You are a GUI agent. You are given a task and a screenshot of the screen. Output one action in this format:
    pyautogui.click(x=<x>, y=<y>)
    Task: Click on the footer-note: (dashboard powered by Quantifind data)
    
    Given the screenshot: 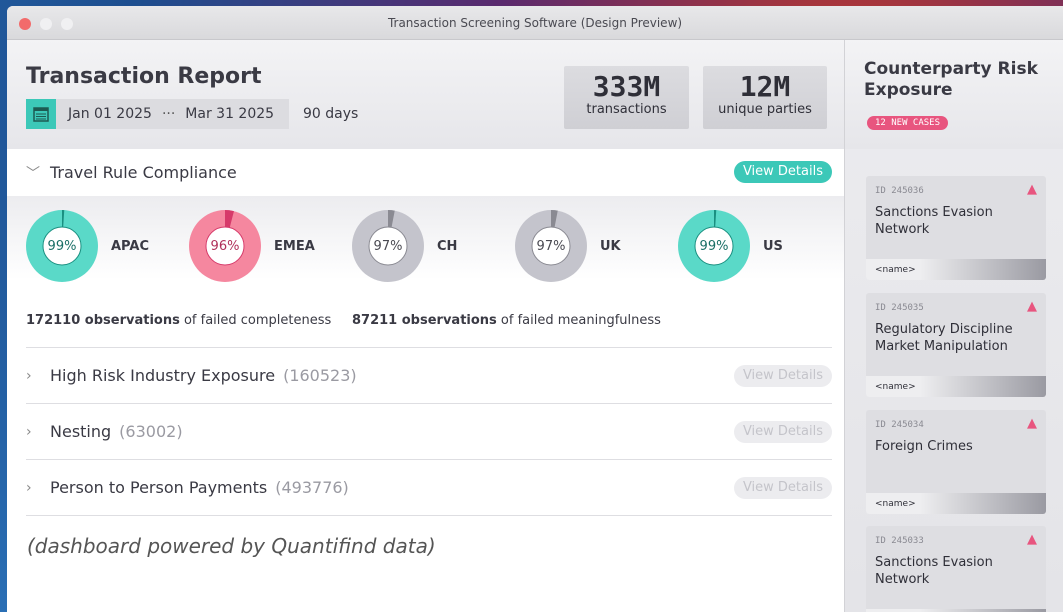 What is the action you would take?
    pyautogui.click(x=231, y=546)
    